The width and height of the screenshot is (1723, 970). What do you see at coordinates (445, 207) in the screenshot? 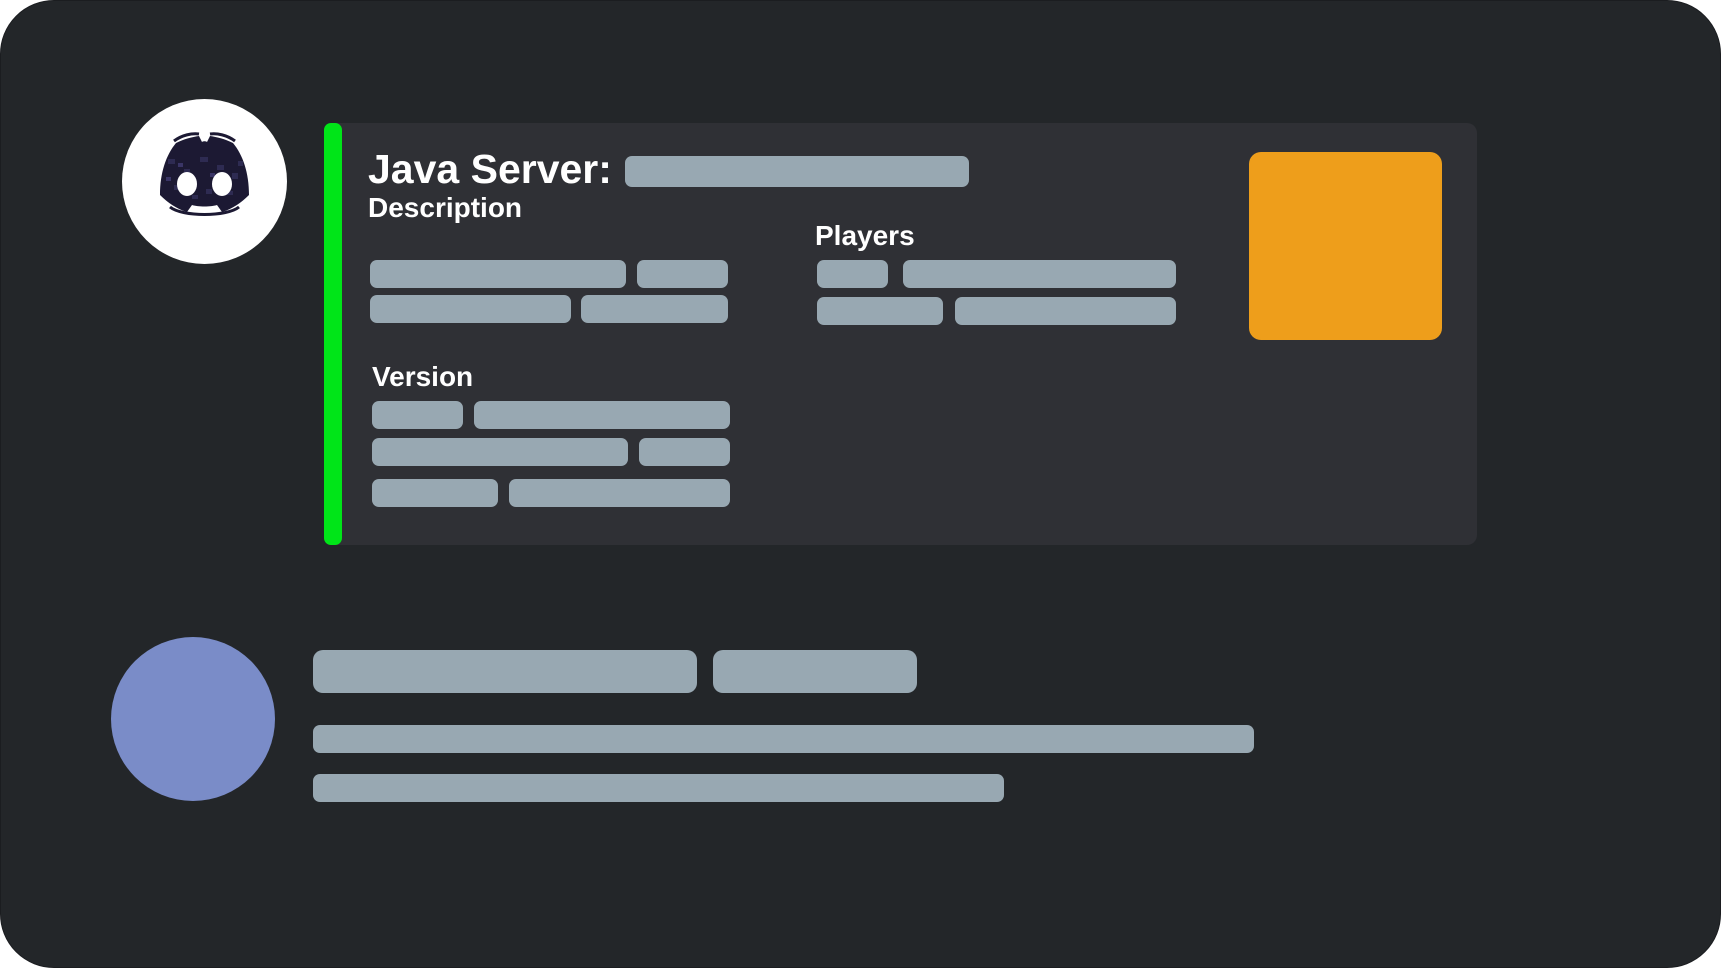
I see `field-description-label: Description` at bounding box center [445, 207].